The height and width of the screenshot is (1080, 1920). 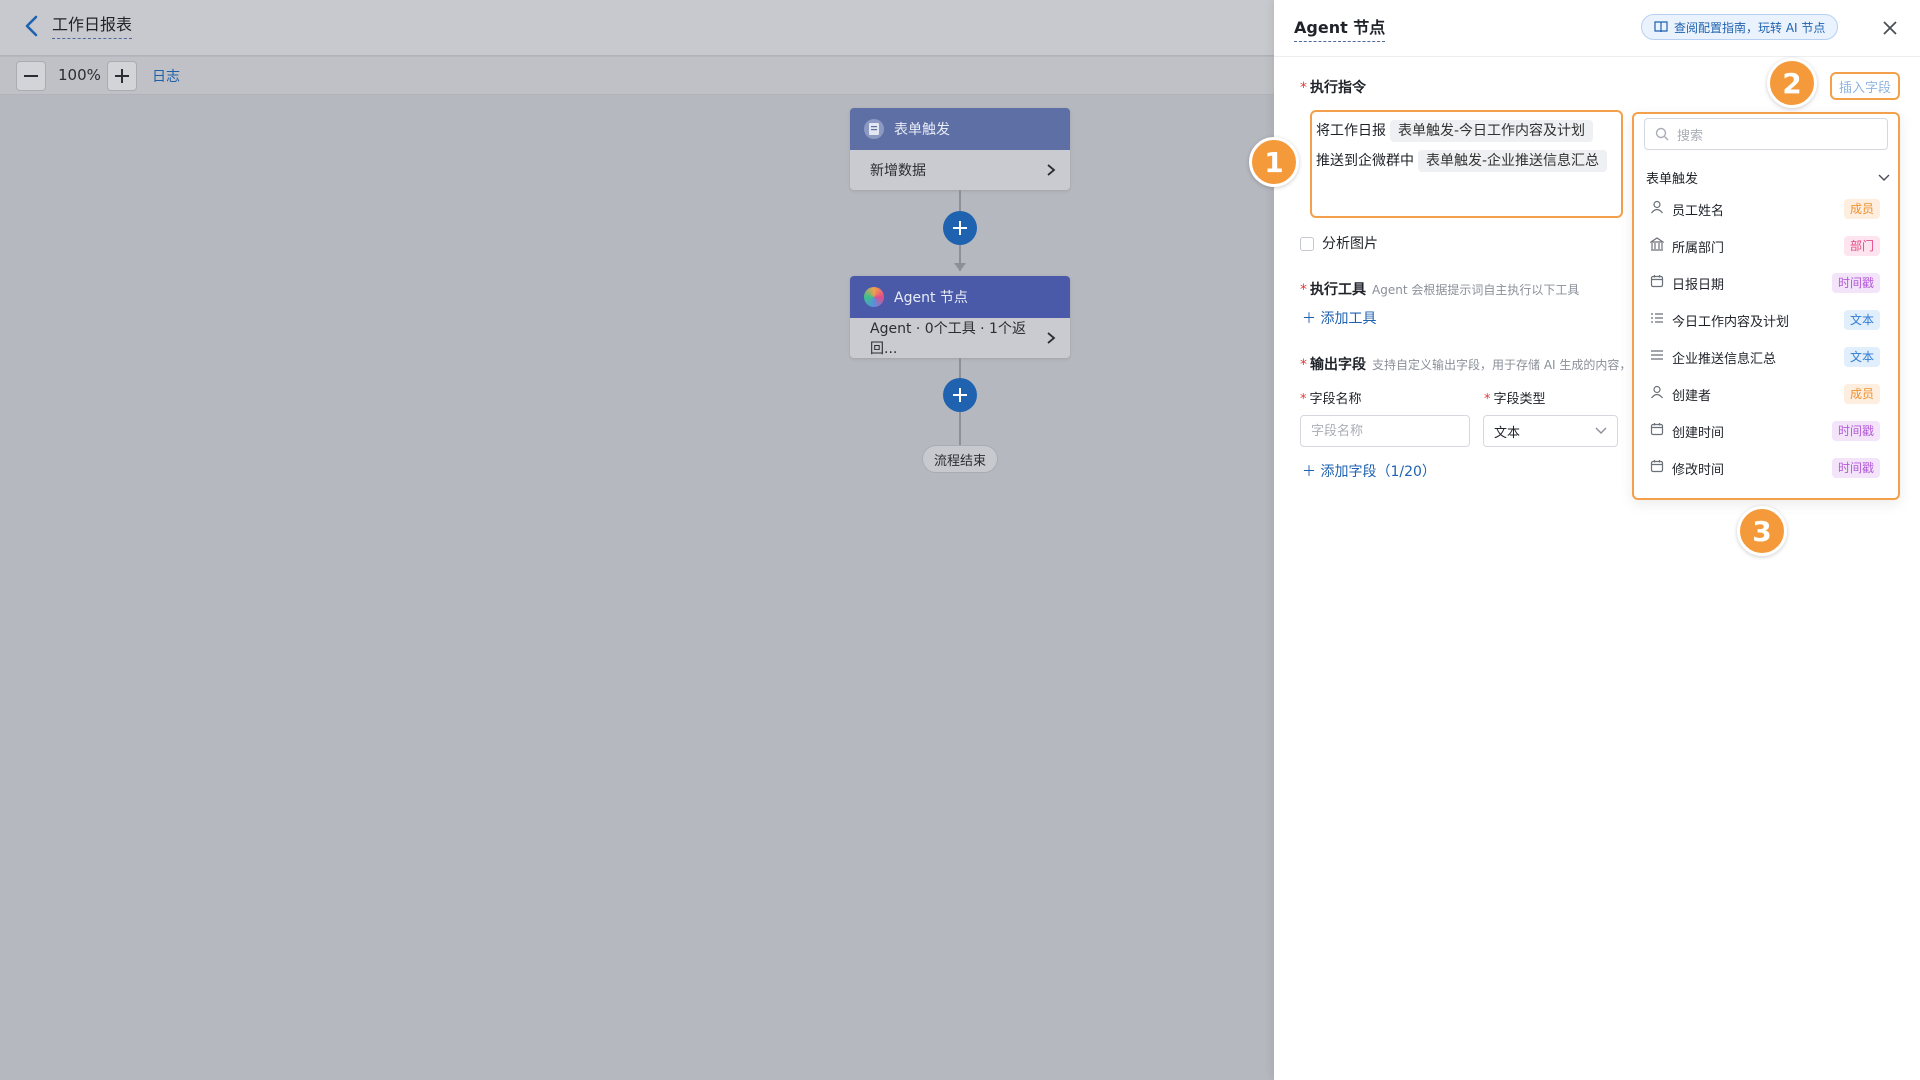 I want to click on trigger-node-subtitle: 新增数据, so click(x=898, y=171).